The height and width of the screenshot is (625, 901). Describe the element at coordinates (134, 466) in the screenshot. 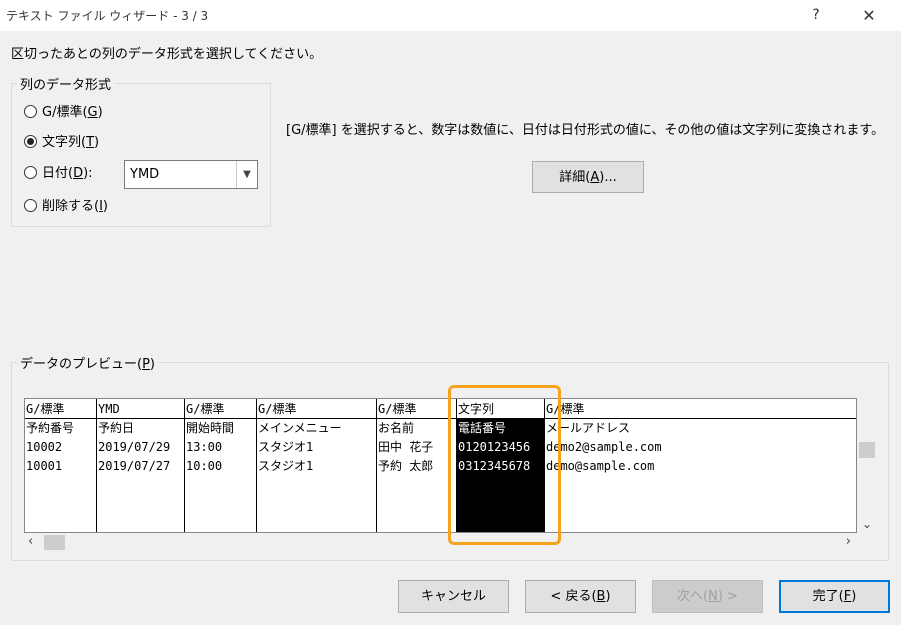

I see `table-cell: 2019/07/27` at that location.